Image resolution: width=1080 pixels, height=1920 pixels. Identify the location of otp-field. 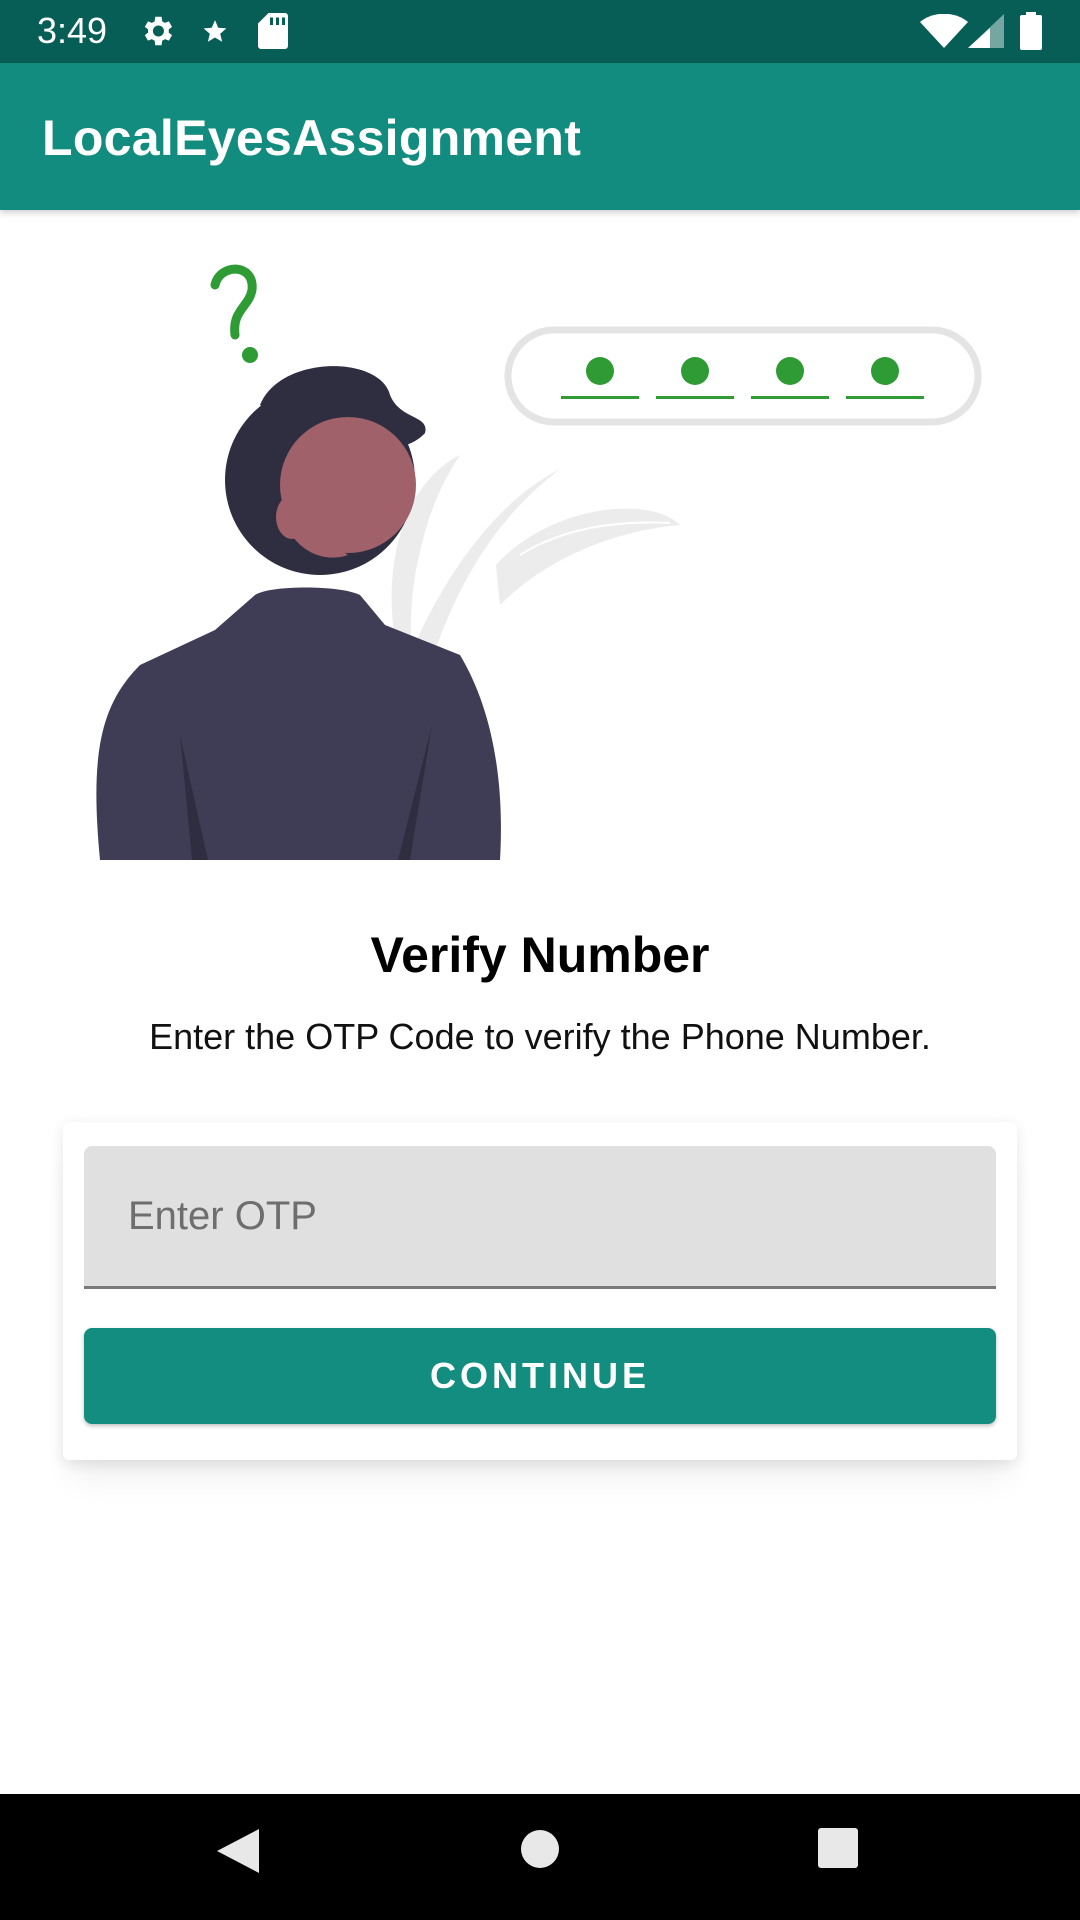
(540, 1217).